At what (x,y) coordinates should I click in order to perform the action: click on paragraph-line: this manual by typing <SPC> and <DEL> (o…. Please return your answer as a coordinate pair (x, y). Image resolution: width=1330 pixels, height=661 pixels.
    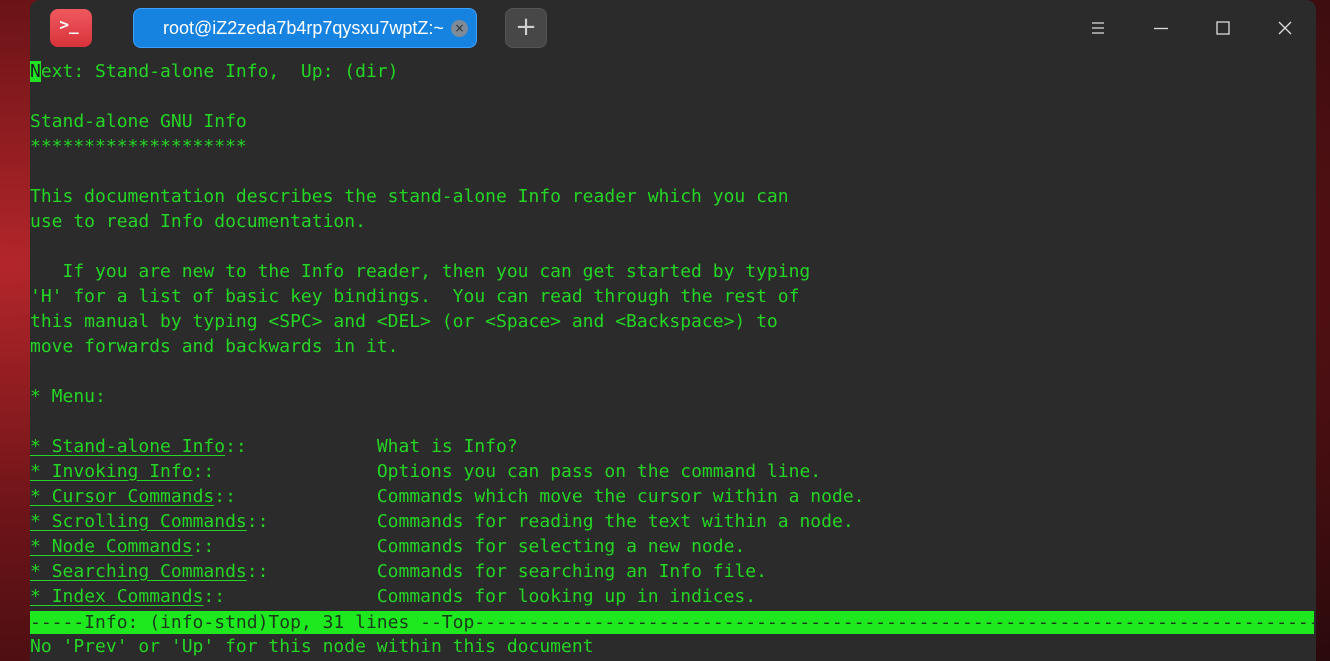
    Looking at the image, I should click on (404, 321).